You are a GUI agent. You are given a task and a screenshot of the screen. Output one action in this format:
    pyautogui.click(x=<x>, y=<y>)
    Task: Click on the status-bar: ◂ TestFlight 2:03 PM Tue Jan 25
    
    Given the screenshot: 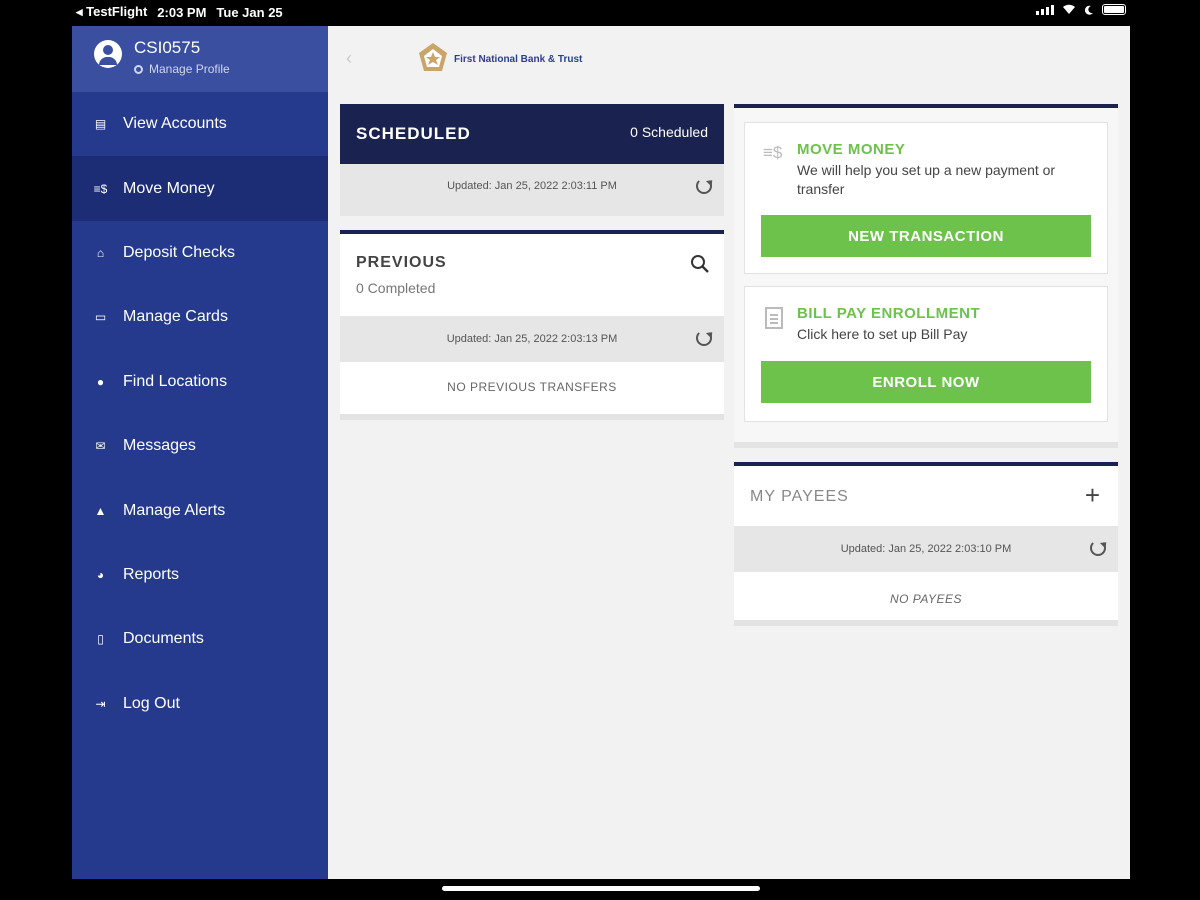 What is the action you would take?
    pyautogui.click(x=600, y=12)
    